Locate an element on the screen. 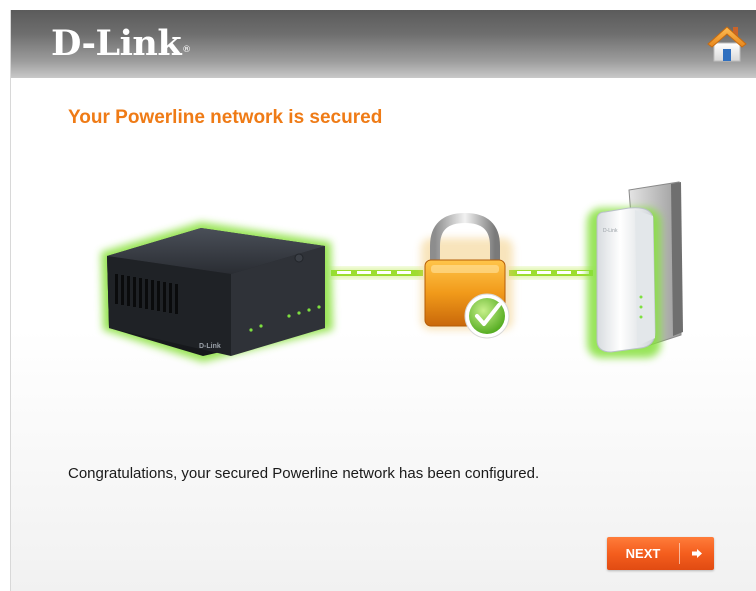  right-device-brand: D-Link is located at coordinates (610, 231).